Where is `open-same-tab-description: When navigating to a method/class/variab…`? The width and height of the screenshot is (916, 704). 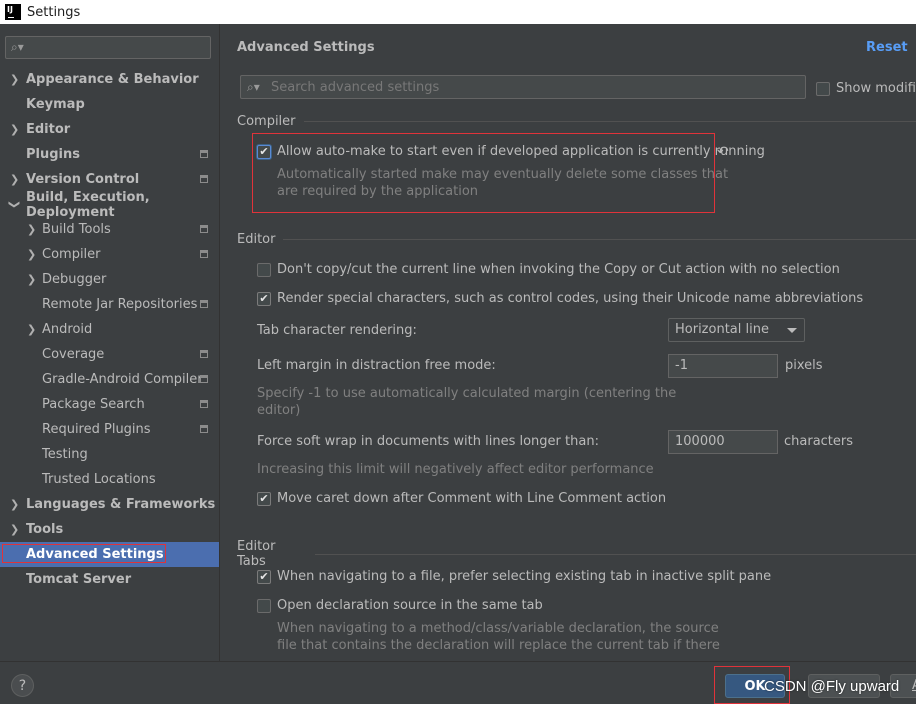
open-same-tab-description: When navigating to a method/class/variab… is located at coordinates (498, 637).